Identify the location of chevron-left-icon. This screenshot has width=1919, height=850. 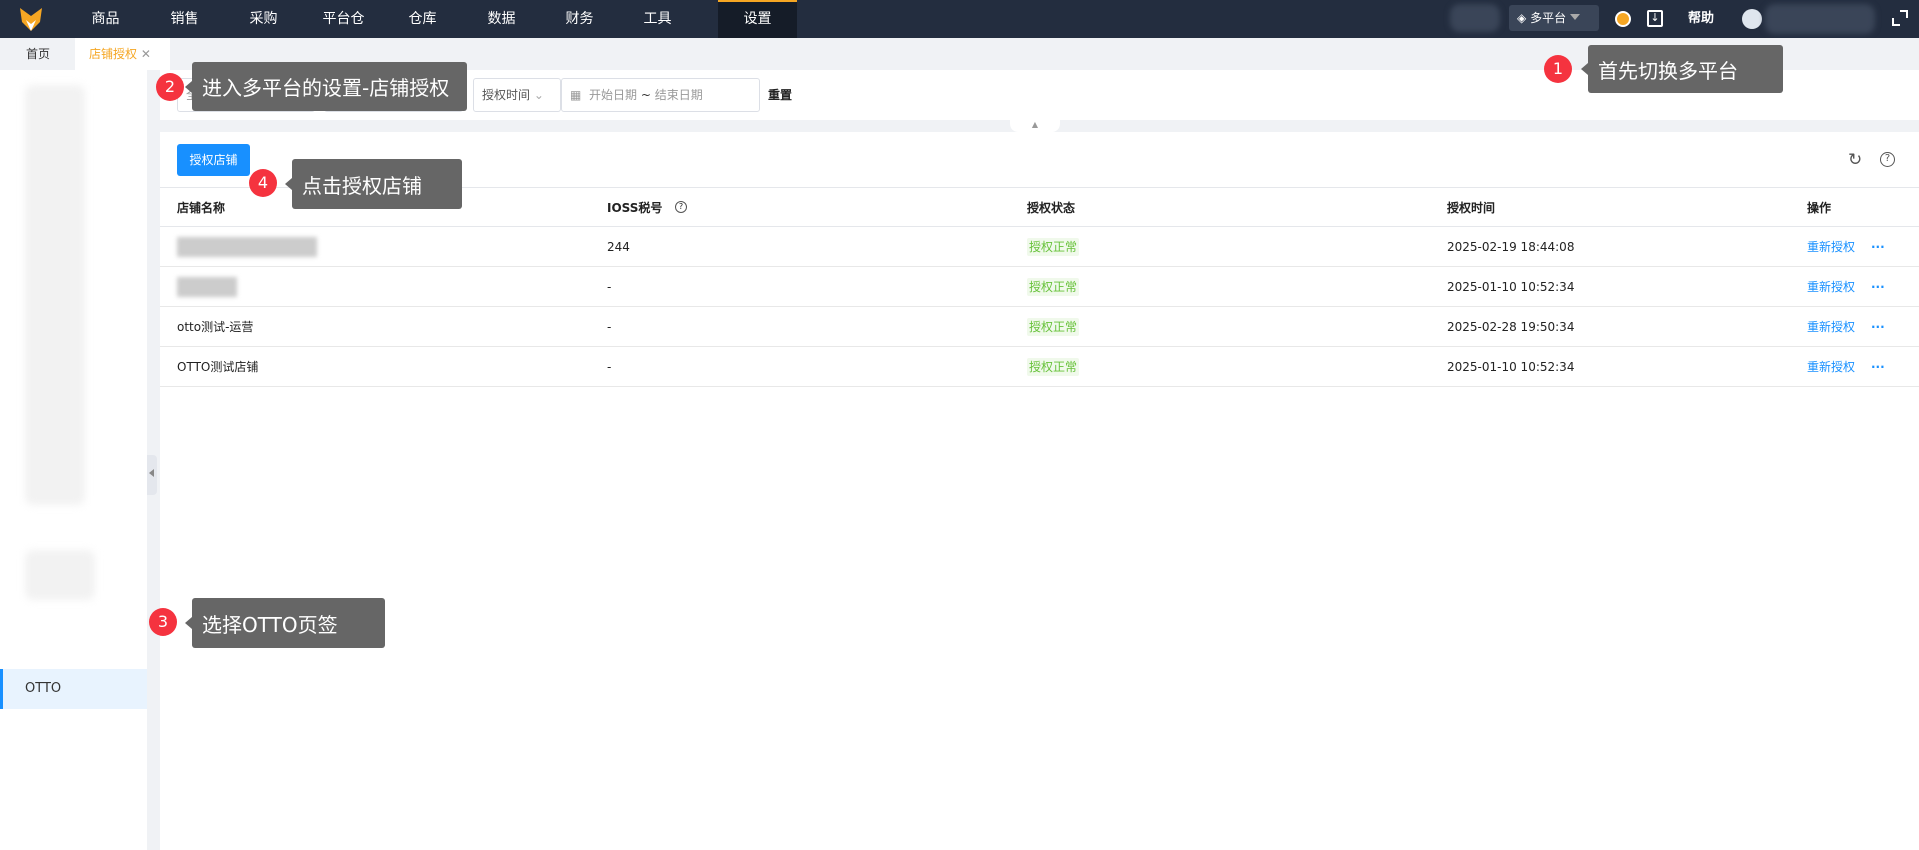
(151, 473).